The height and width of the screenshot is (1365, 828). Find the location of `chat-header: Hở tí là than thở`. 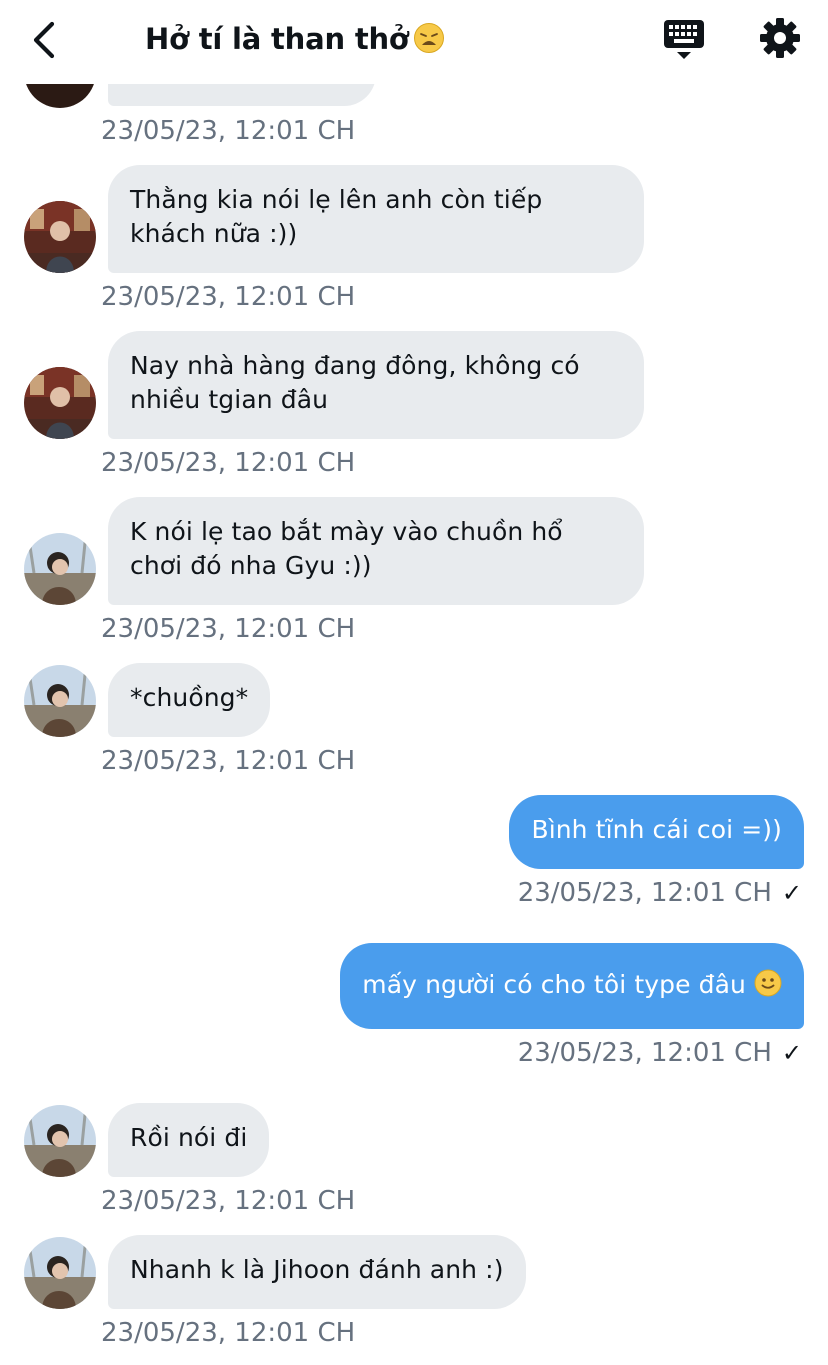

chat-header: Hở tí là than thở is located at coordinates (414, 42).